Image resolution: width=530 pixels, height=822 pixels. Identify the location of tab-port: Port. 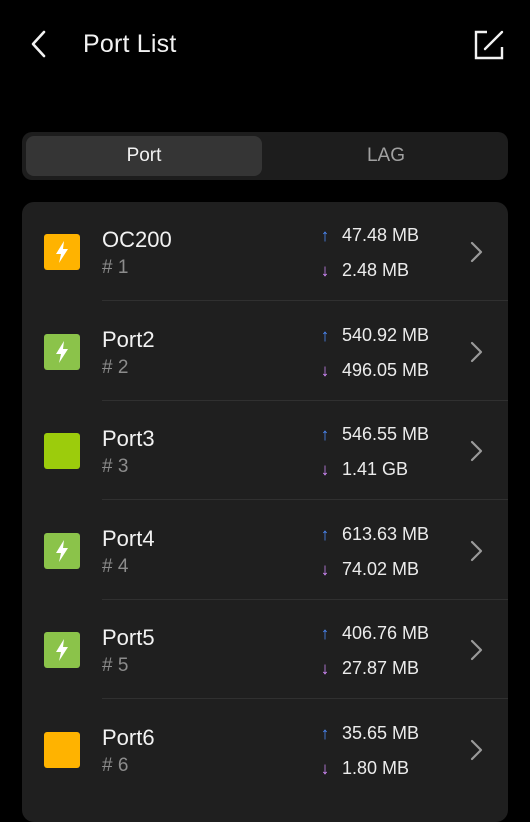
(144, 156).